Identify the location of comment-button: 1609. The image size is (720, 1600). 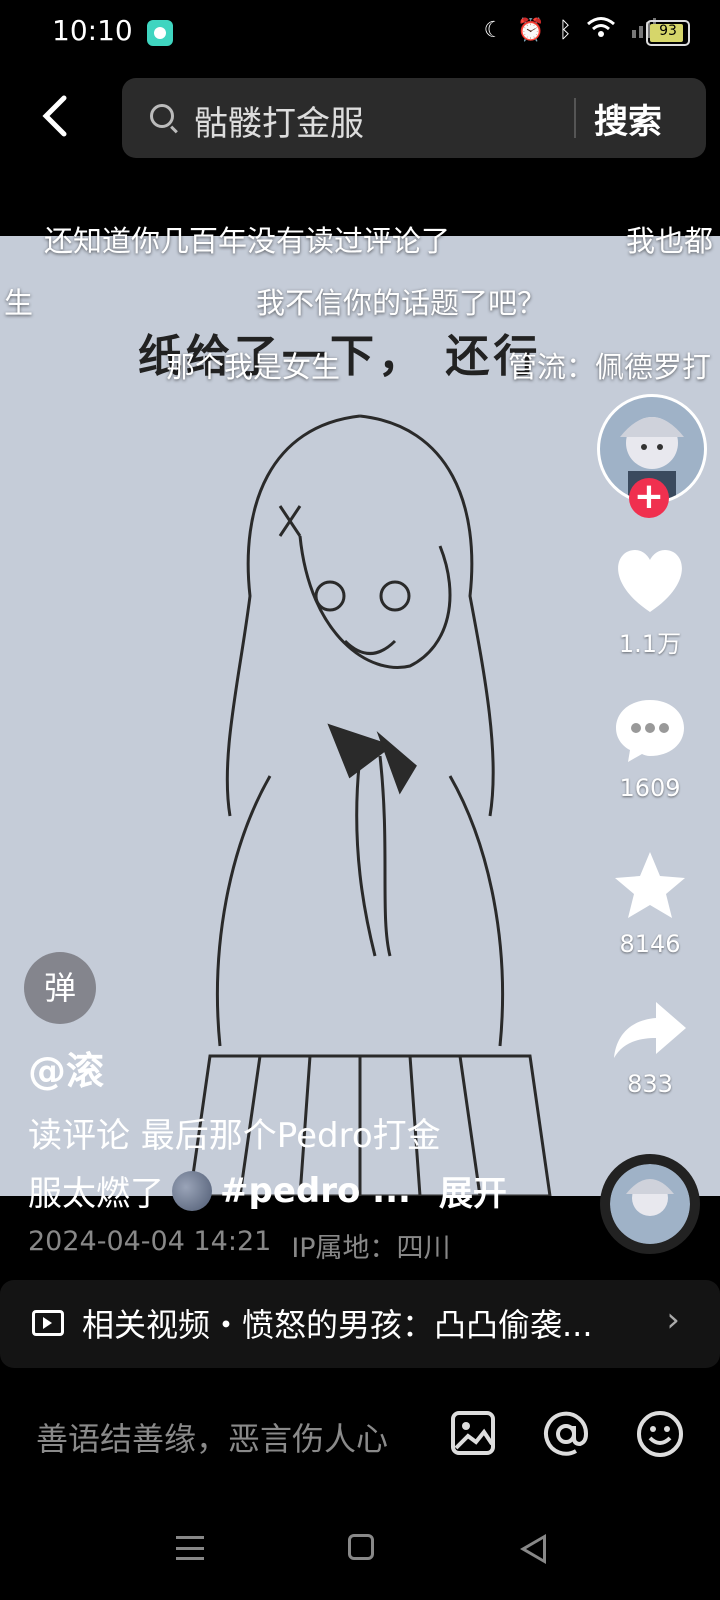
(650, 750).